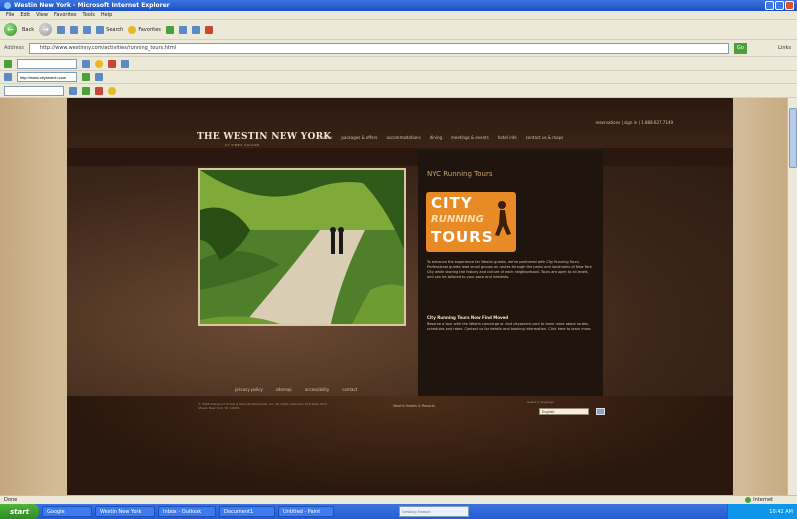  Describe the element at coordinates (763, 500) in the screenshot. I see `zone-label: Internet` at that location.